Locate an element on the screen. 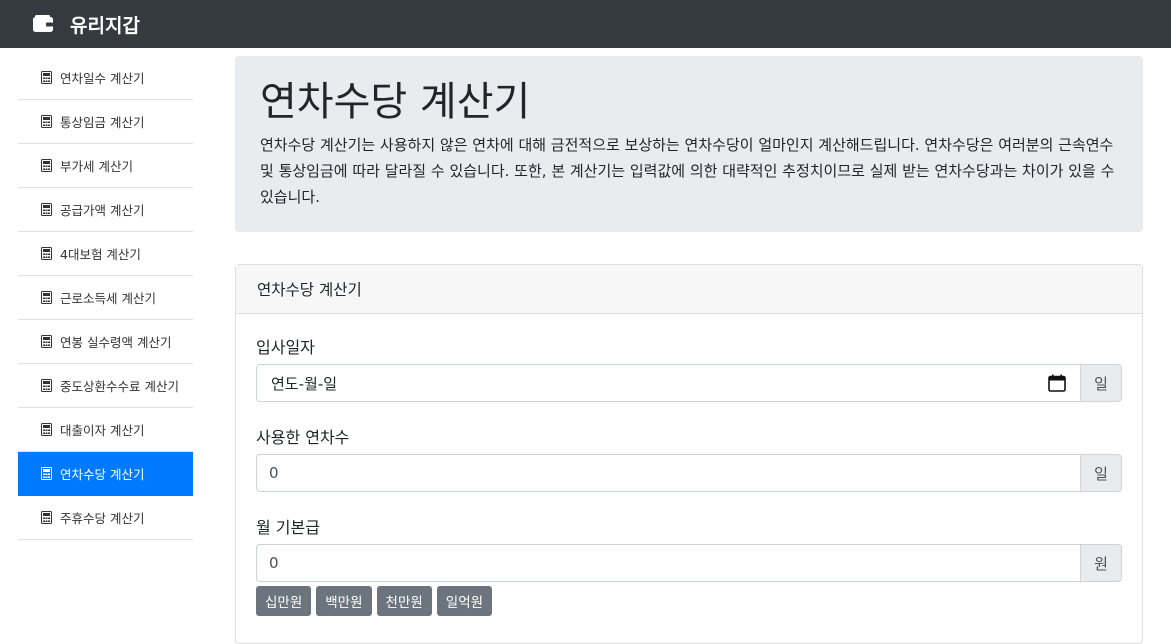  add-1m-button: 백만원 is located at coordinates (344, 601).